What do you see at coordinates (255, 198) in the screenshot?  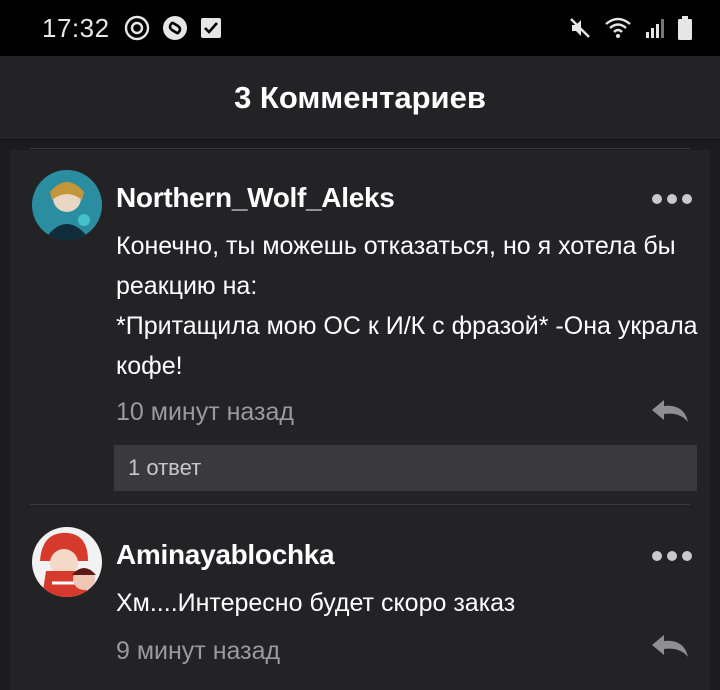 I see `comment-username: Northern_Wolf_Aleks` at bounding box center [255, 198].